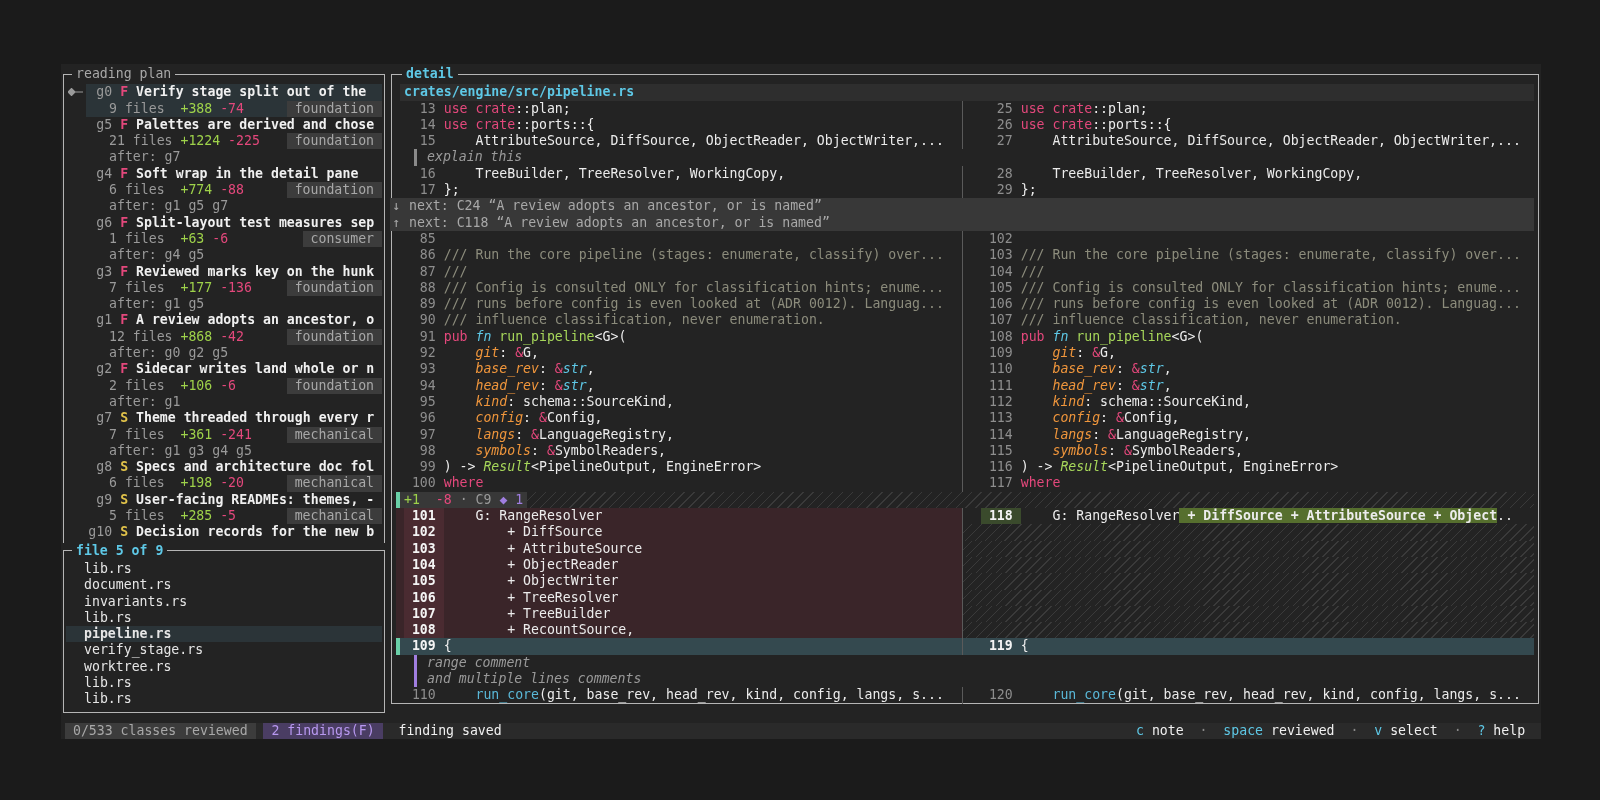  What do you see at coordinates (104, 125) in the screenshot?
I see `group-id: g5` at bounding box center [104, 125].